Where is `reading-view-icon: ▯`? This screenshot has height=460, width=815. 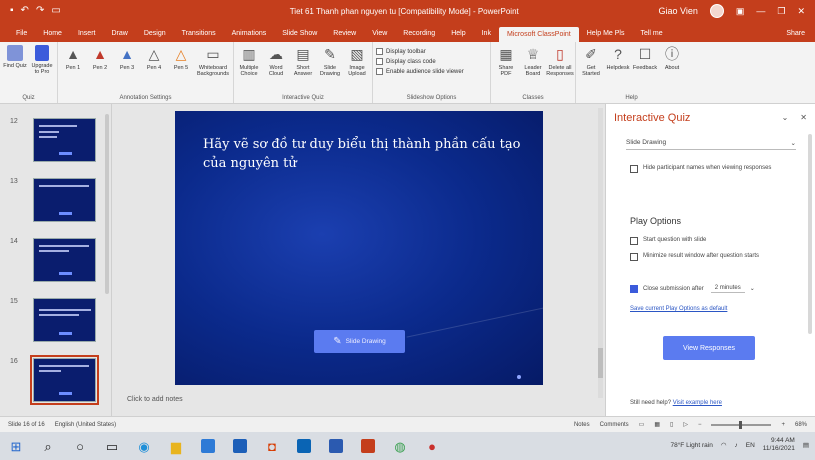 reading-view-icon: ▯ is located at coordinates (671, 424).